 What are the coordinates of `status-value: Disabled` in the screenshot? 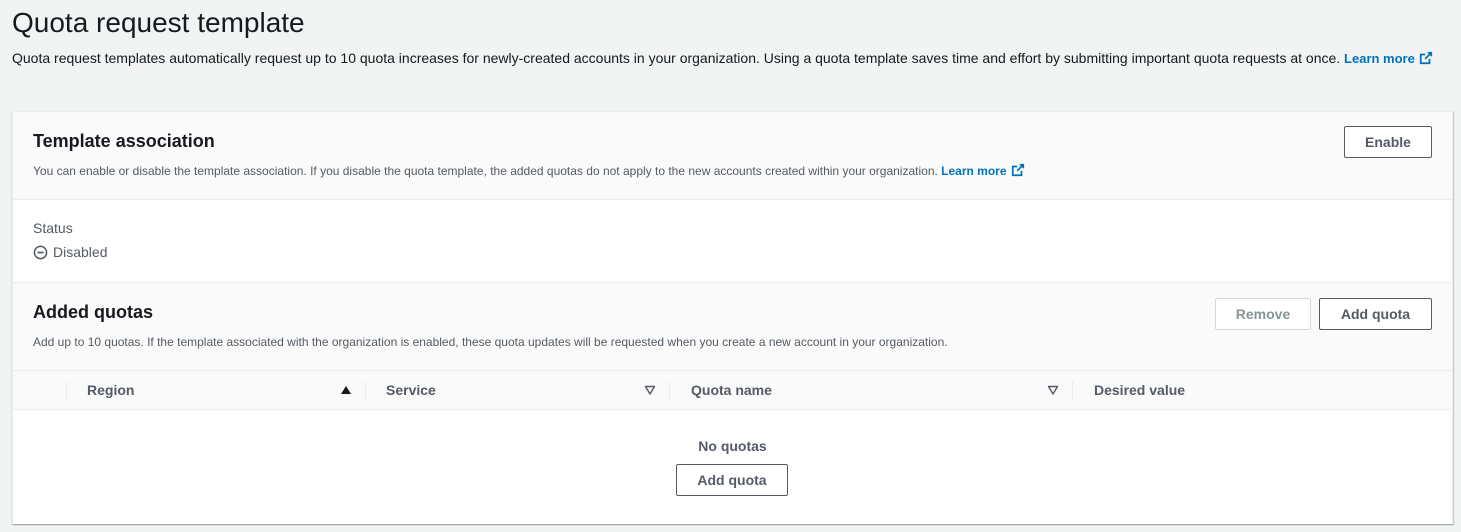 It's located at (70, 252).